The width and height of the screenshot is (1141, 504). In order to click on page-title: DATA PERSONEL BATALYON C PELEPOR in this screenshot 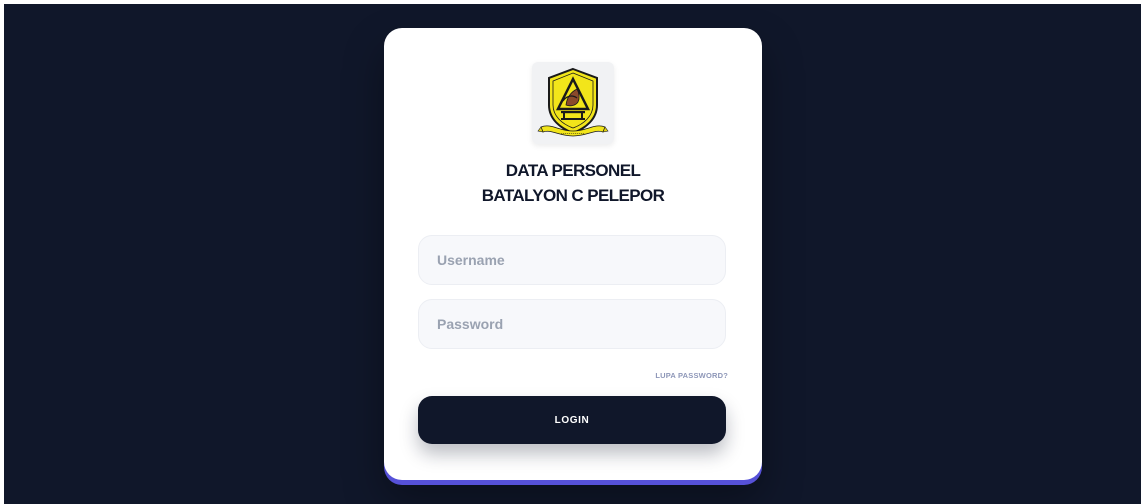, I will do `click(573, 183)`.